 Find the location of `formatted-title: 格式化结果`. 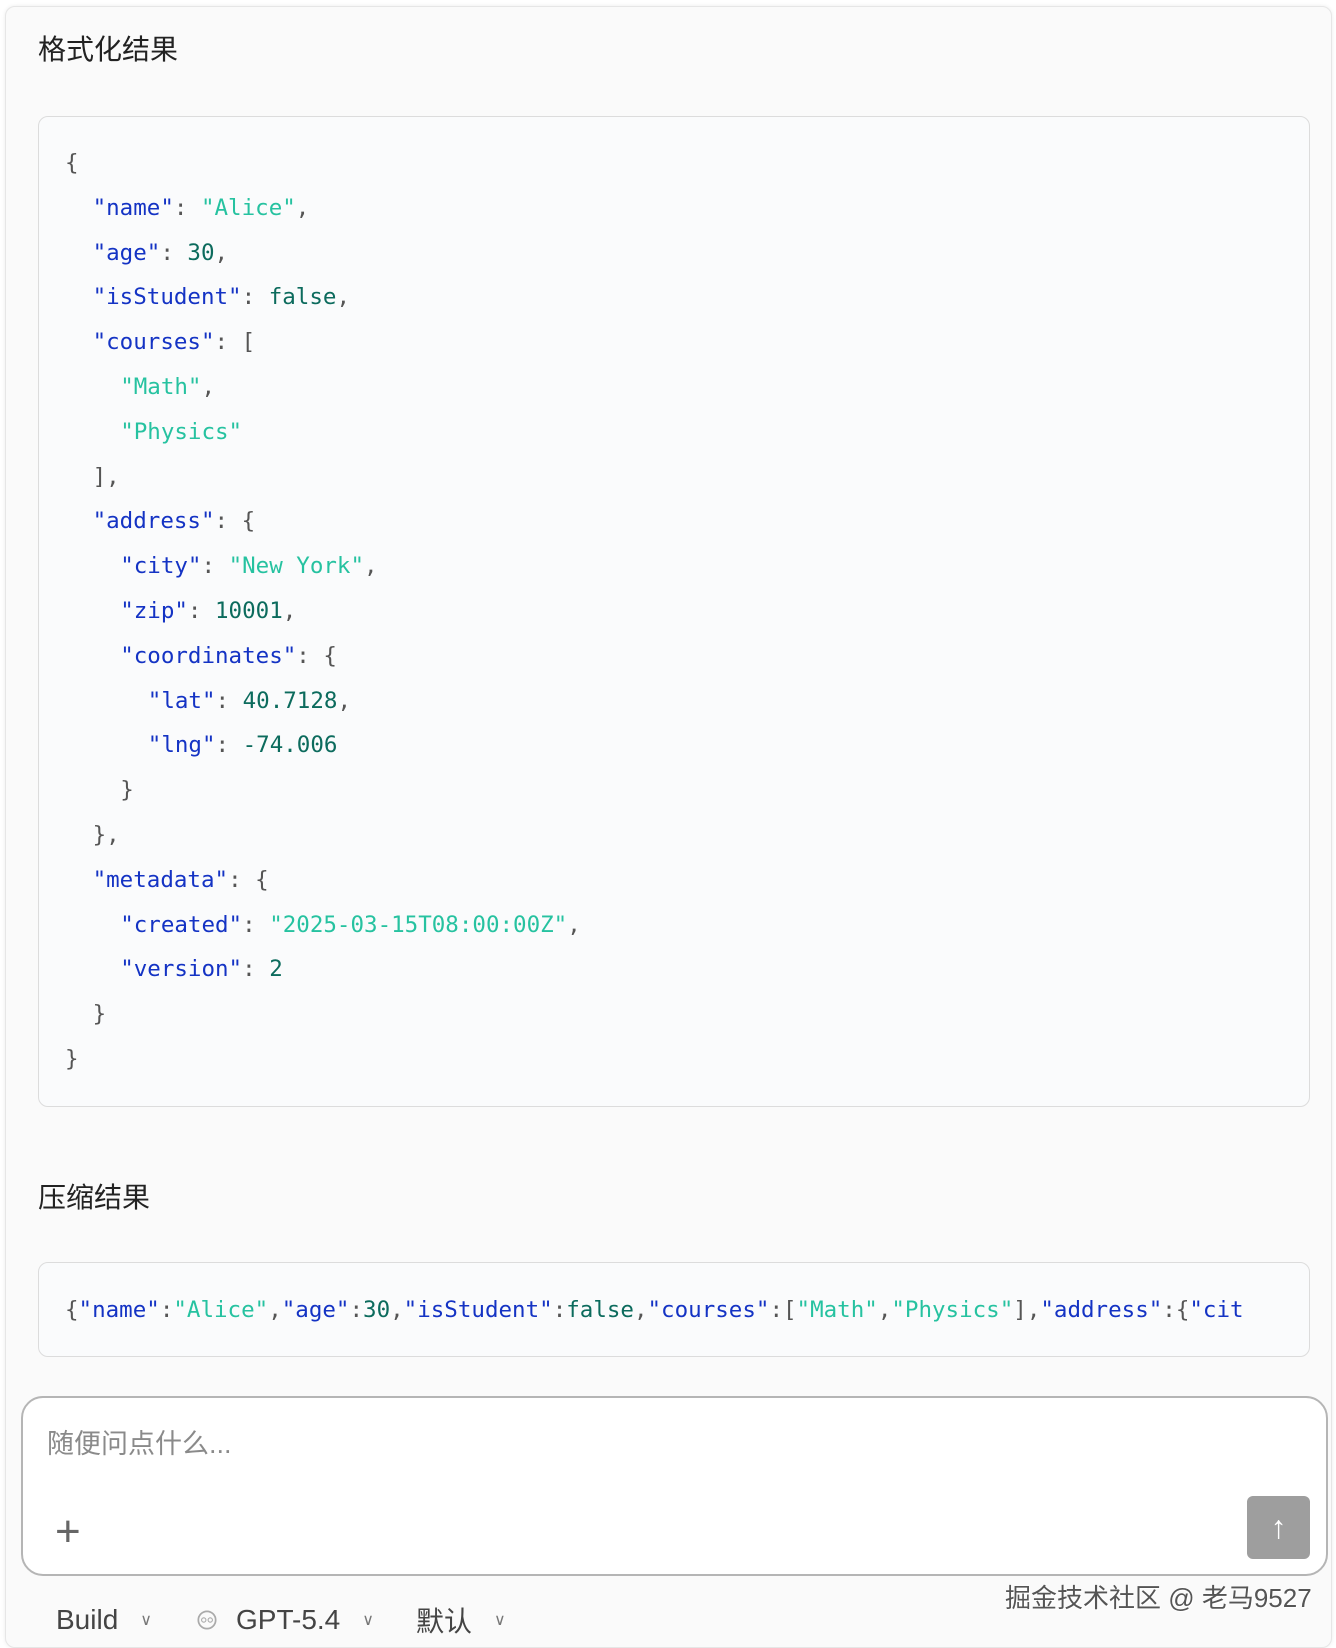

formatted-title: 格式化结果 is located at coordinates (108, 49).